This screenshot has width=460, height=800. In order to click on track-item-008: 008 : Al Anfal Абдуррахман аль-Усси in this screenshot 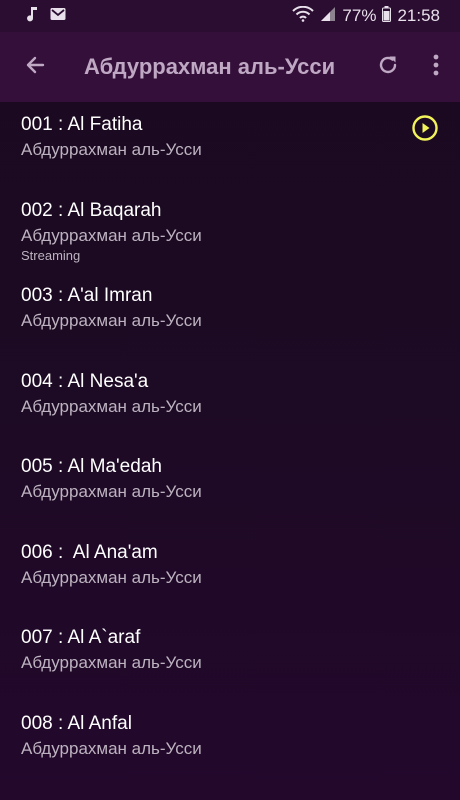, I will do `click(230, 744)`.